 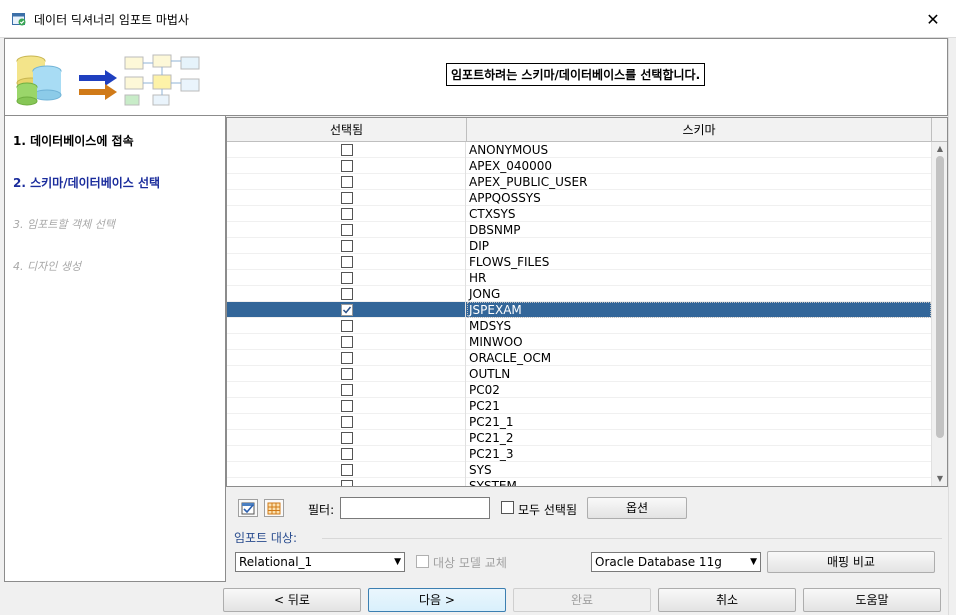 I want to click on table-row: FLOWS_FILES, so click(x=579, y=262).